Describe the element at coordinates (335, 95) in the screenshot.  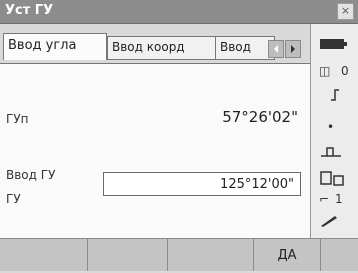
I see `target-icon` at that location.